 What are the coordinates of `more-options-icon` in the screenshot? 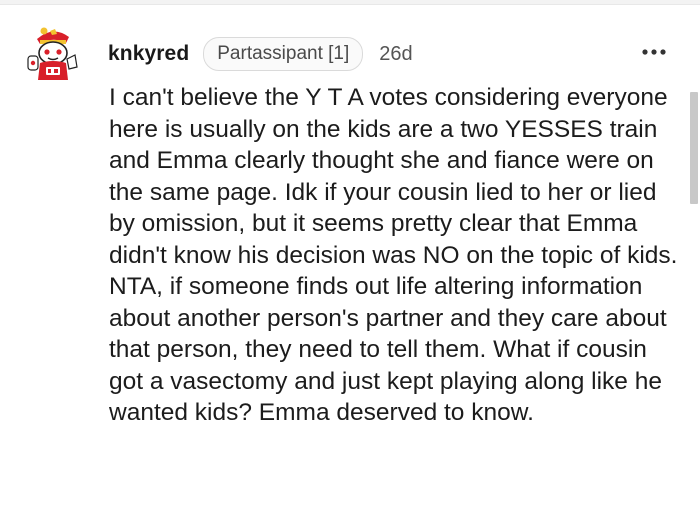 It's located at (654, 52).